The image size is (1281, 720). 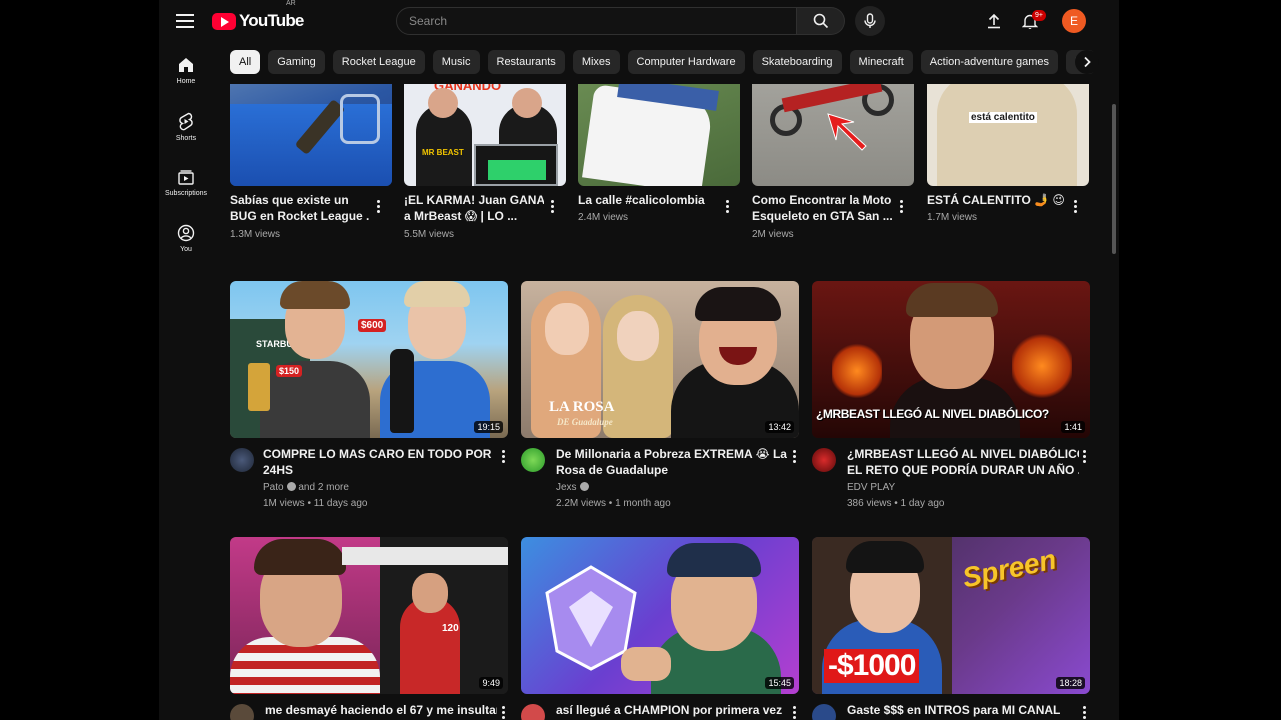 What do you see at coordinates (963, 710) in the screenshot?
I see `video-title: Gaste $$$ en INTROS para MI CANAL` at bounding box center [963, 710].